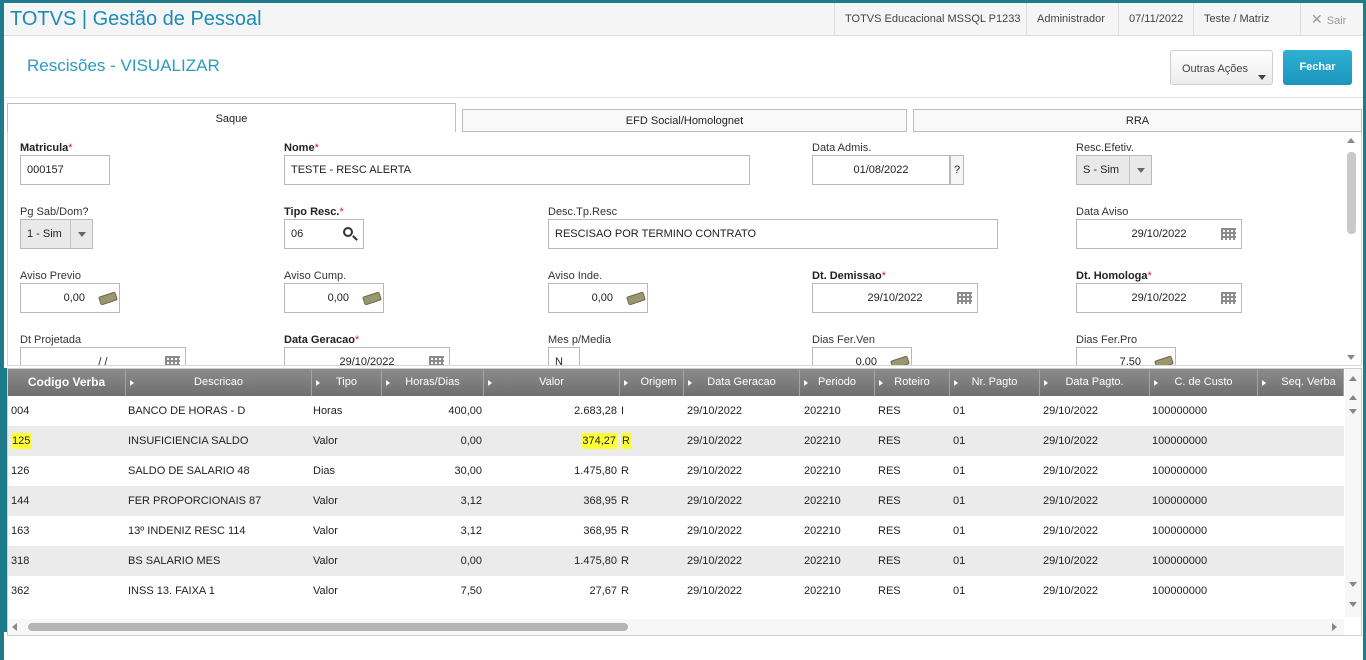  I want to click on desc-tp-resc-field: RESCISAO POR TERMINO CONTRATO, so click(773, 234).